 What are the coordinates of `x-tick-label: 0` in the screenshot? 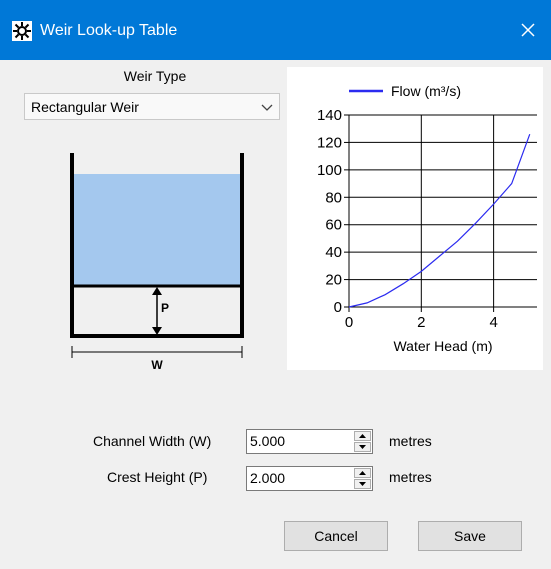 It's located at (349, 322).